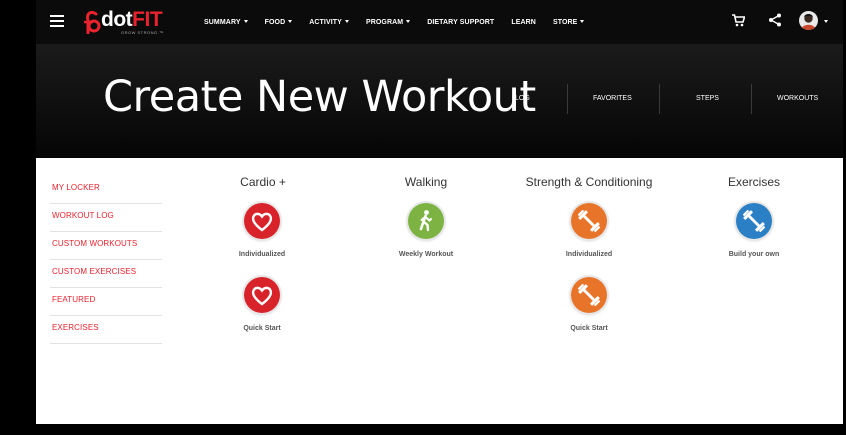  What do you see at coordinates (426, 182) in the screenshot?
I see `column-title-walking: Walking` at bounding box center [426, 182].